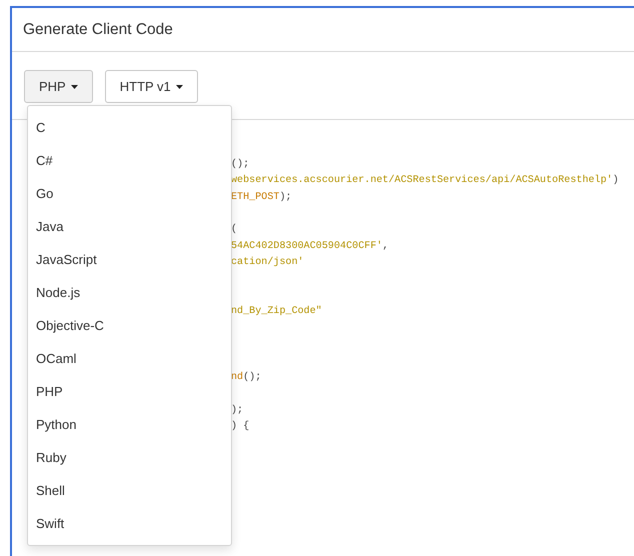 This screenshot has width=634, height=556. What do you see at coordinates (129, 259) in the screenshot?
I see `menu-item: JavaScript` at bounding box center [129, 259].